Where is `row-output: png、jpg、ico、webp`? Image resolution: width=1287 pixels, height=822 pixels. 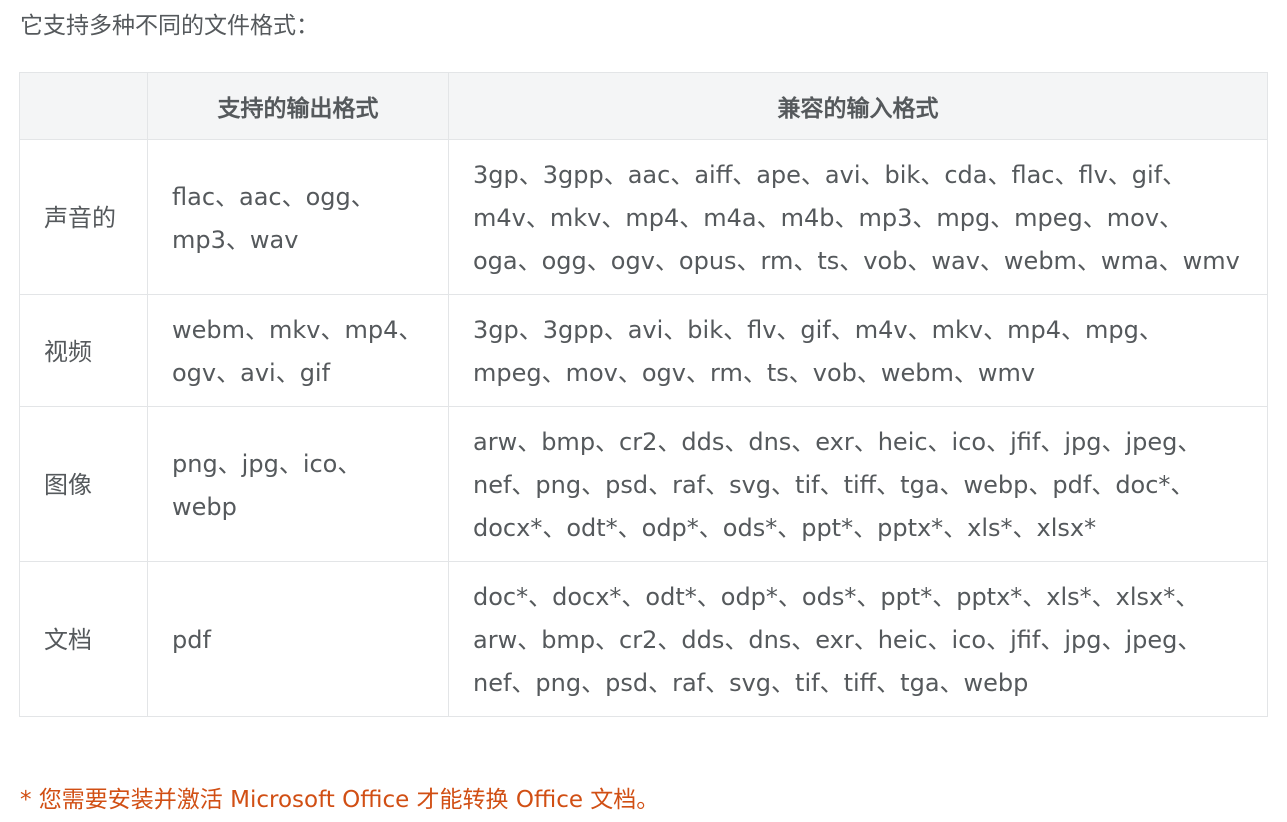
row-output: png、jpg、ico、webp is located at coordinates (298, 484).